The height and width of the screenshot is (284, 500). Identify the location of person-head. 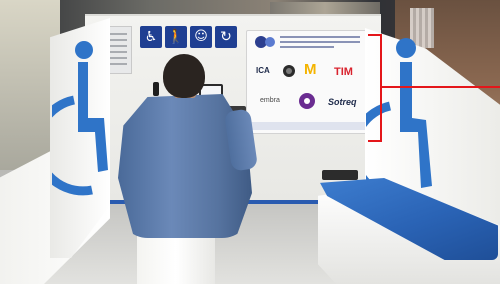
(184, 76).